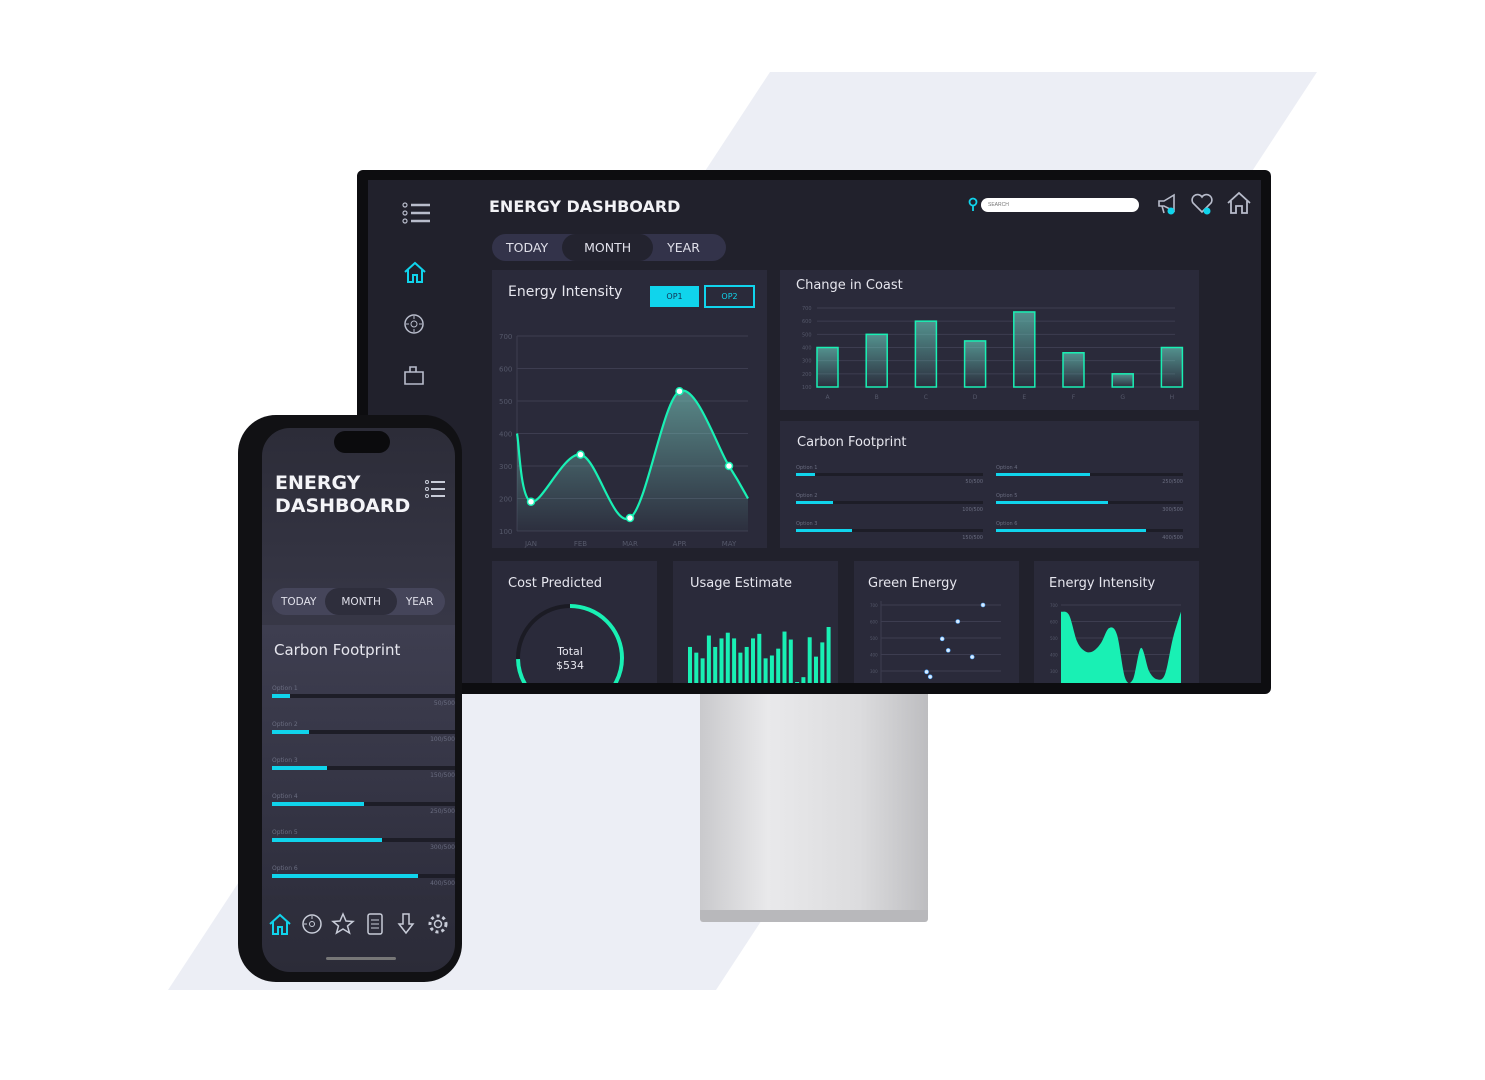  Describe the element at coordinates (406, 924) in the screenshot. I see `download-icon` at that location.